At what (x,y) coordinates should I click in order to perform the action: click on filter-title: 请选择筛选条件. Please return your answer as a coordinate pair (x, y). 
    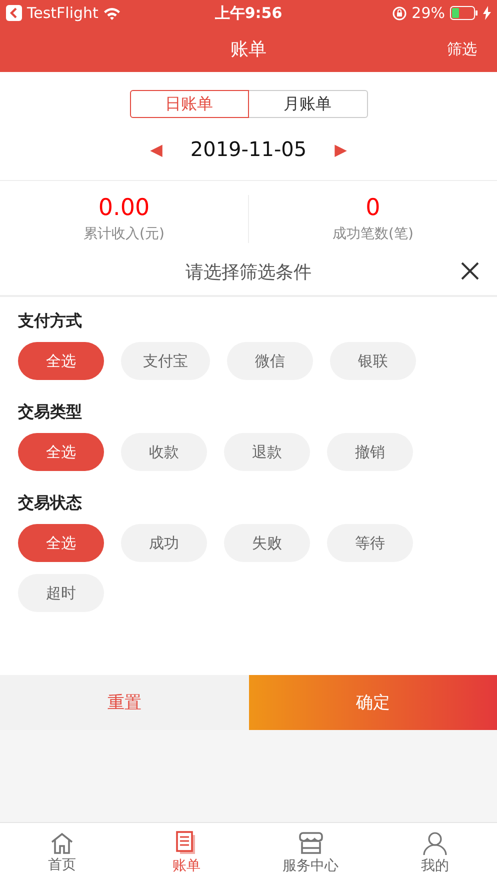
    Looking at the image, I should click on (249, 272).